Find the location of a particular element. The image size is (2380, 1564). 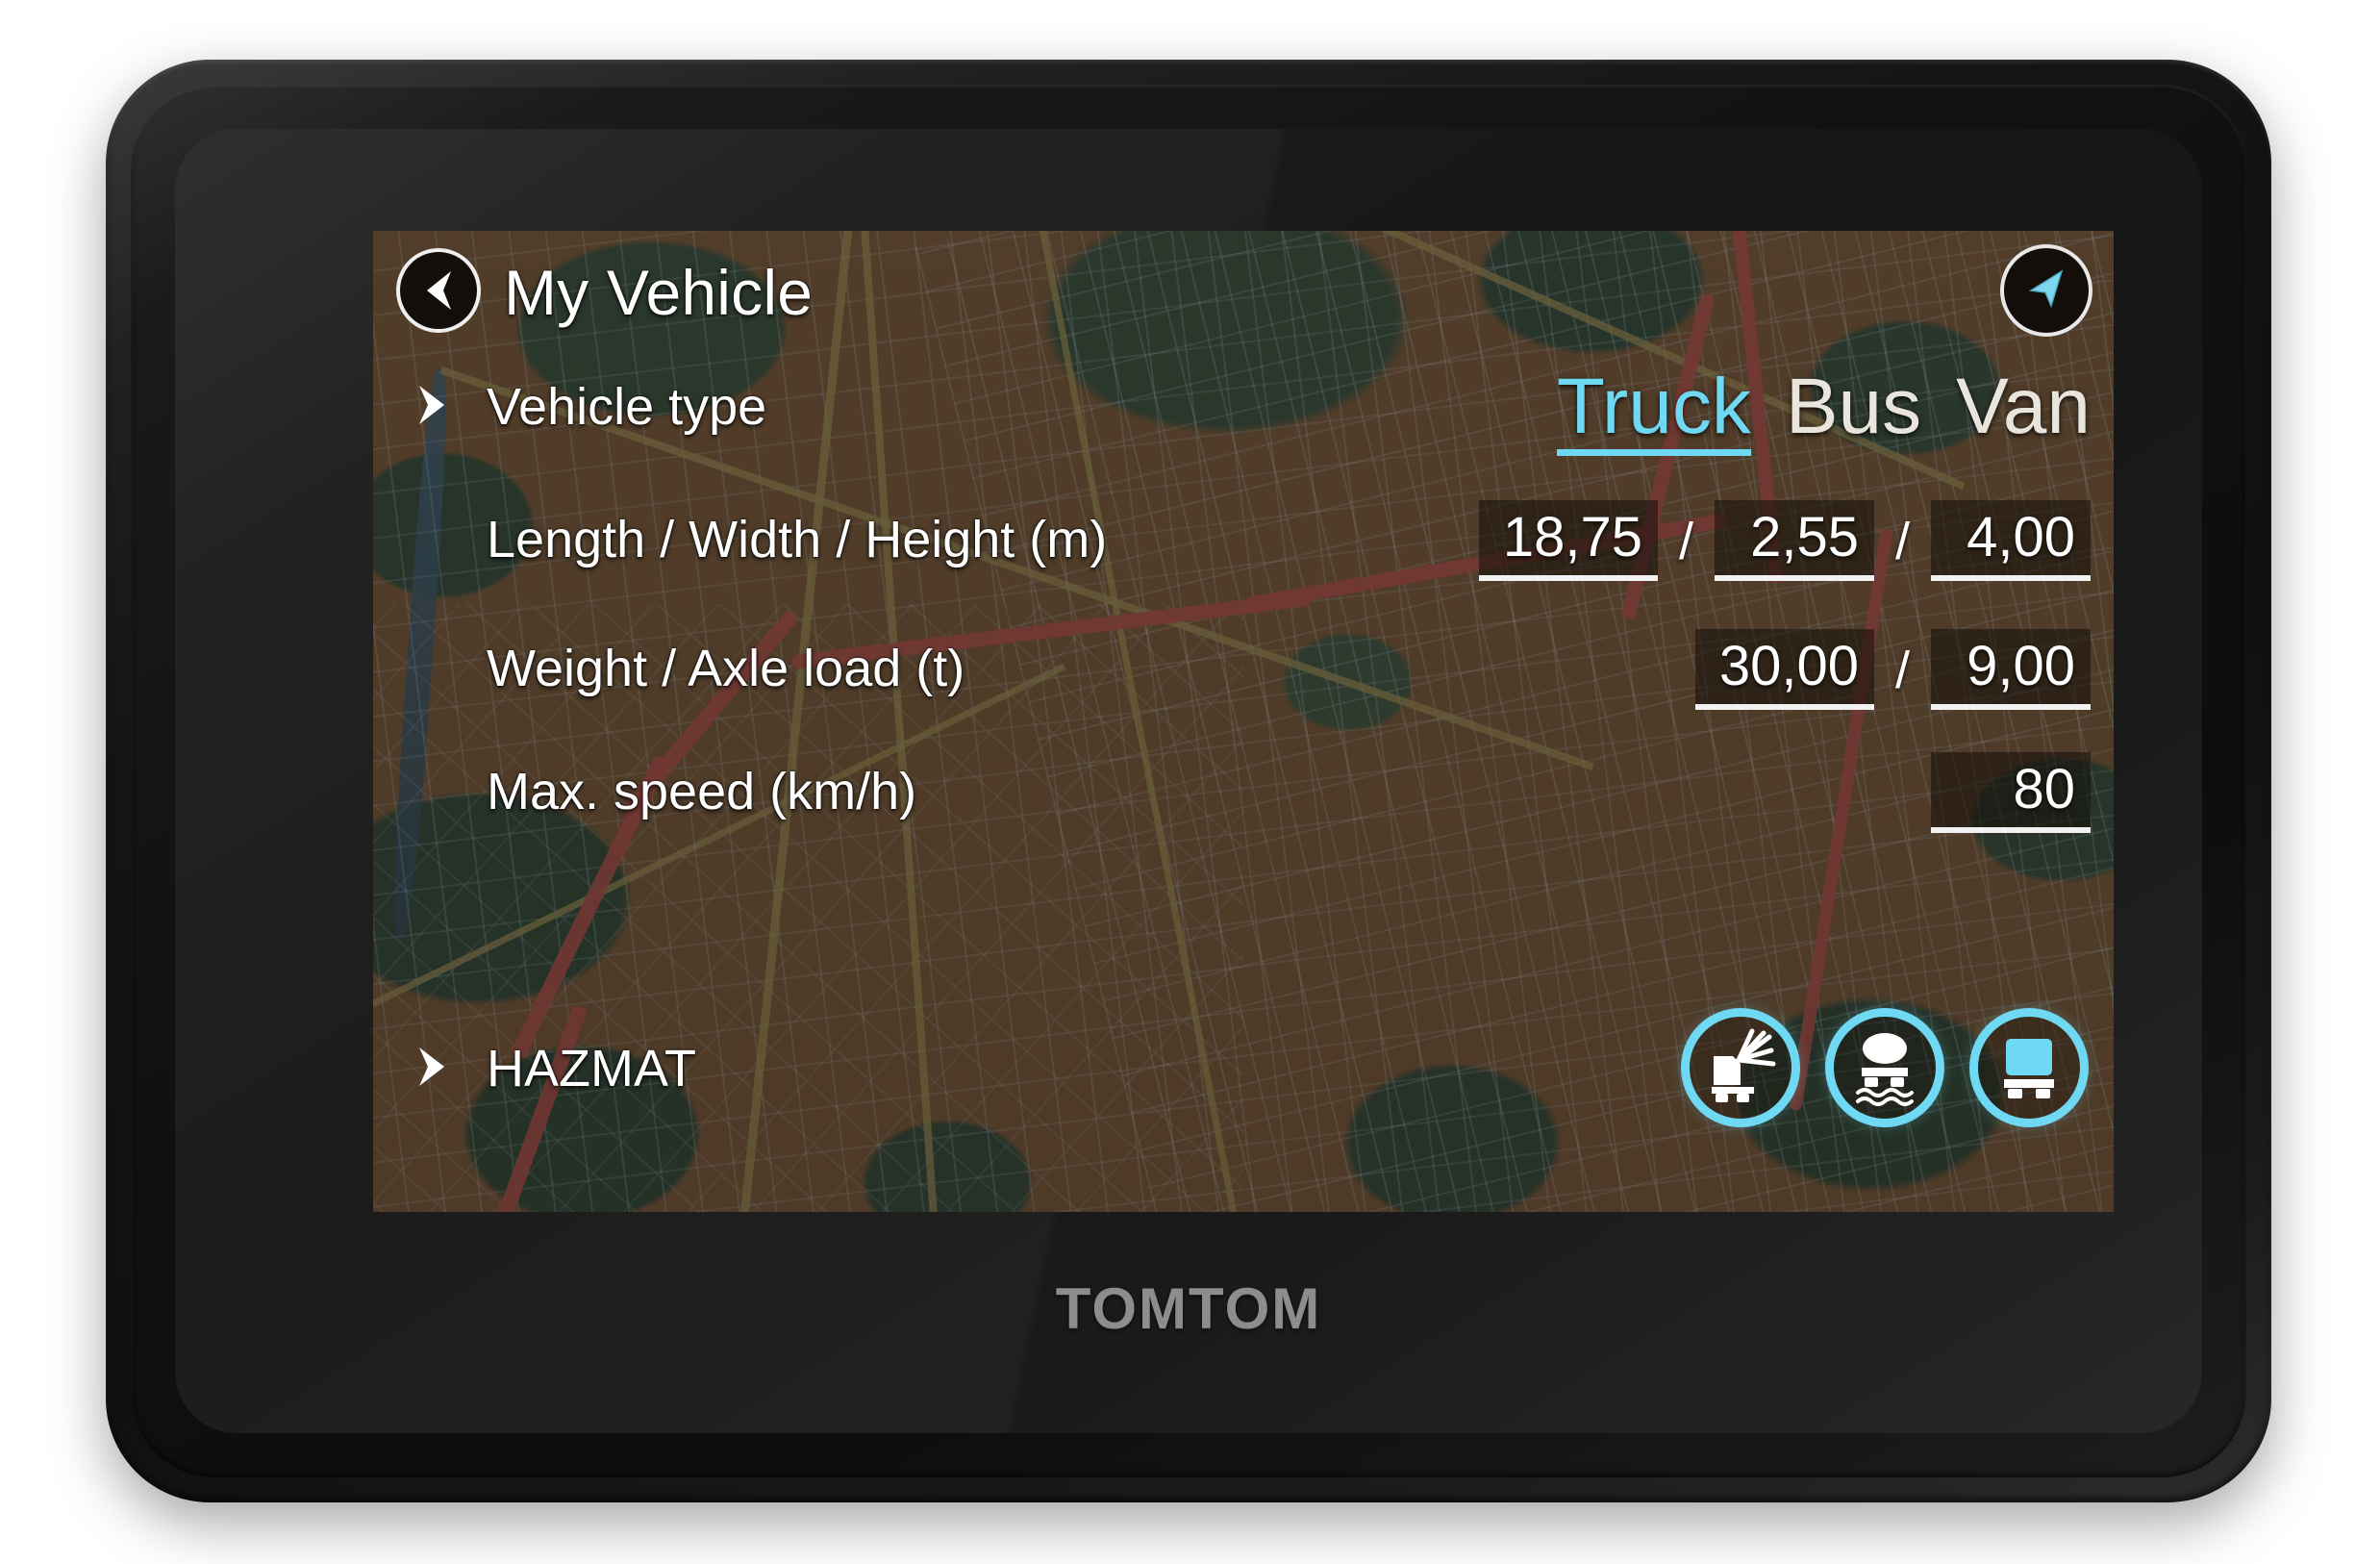

hazmat-general-cargo-button is located at coordinates (2029, 1067).